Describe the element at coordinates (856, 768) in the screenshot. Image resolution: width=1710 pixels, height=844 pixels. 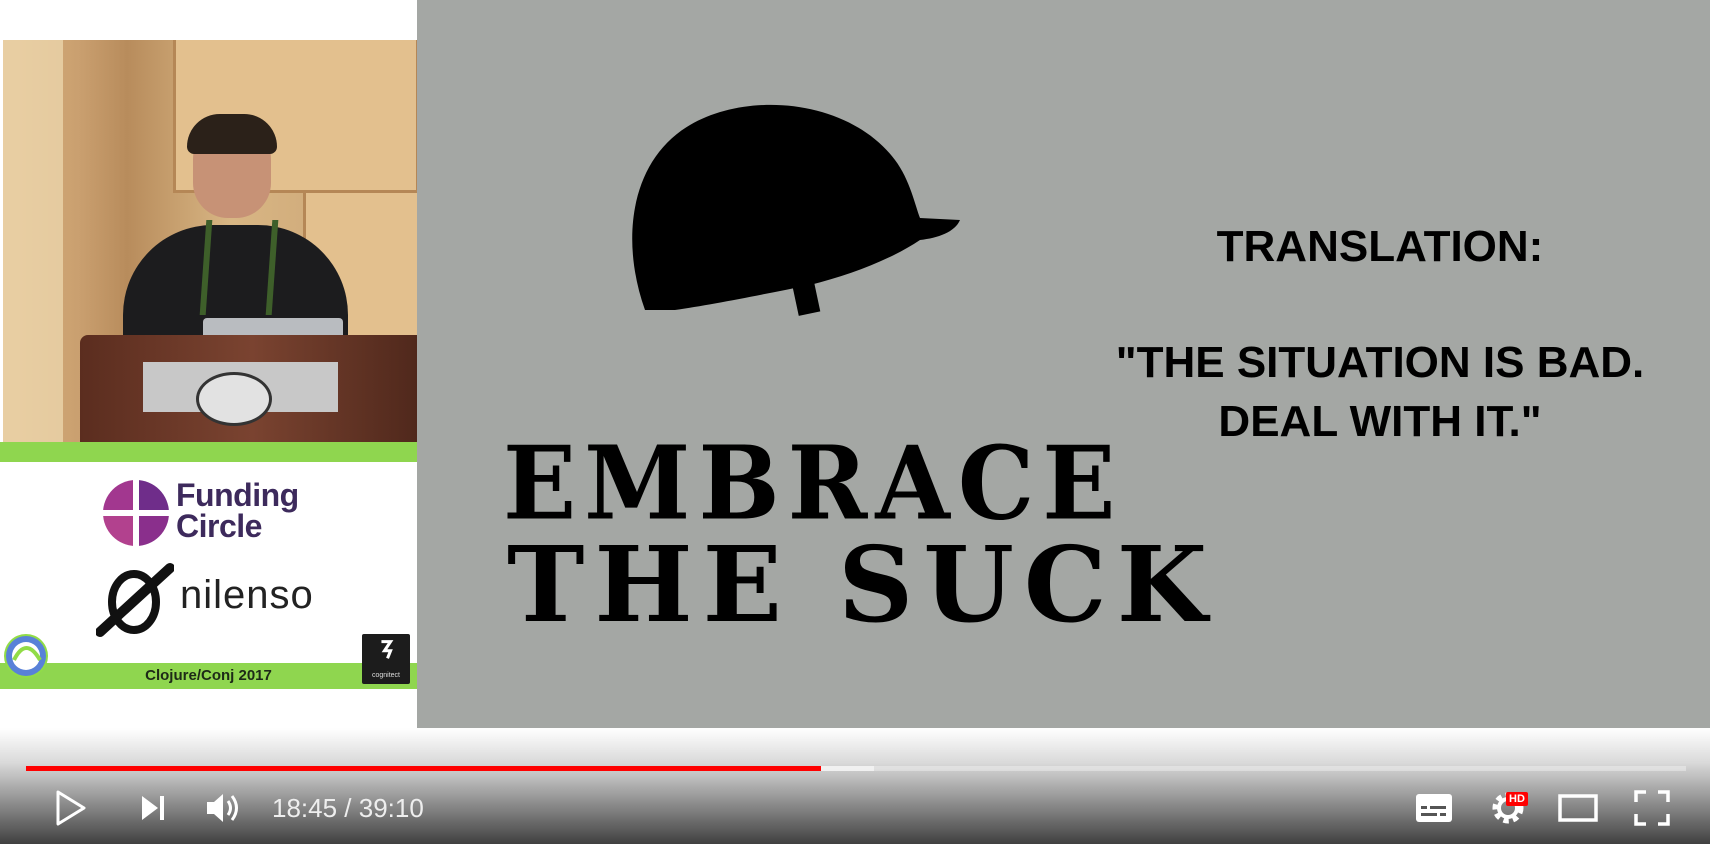
I see `progress-bar` at that location.